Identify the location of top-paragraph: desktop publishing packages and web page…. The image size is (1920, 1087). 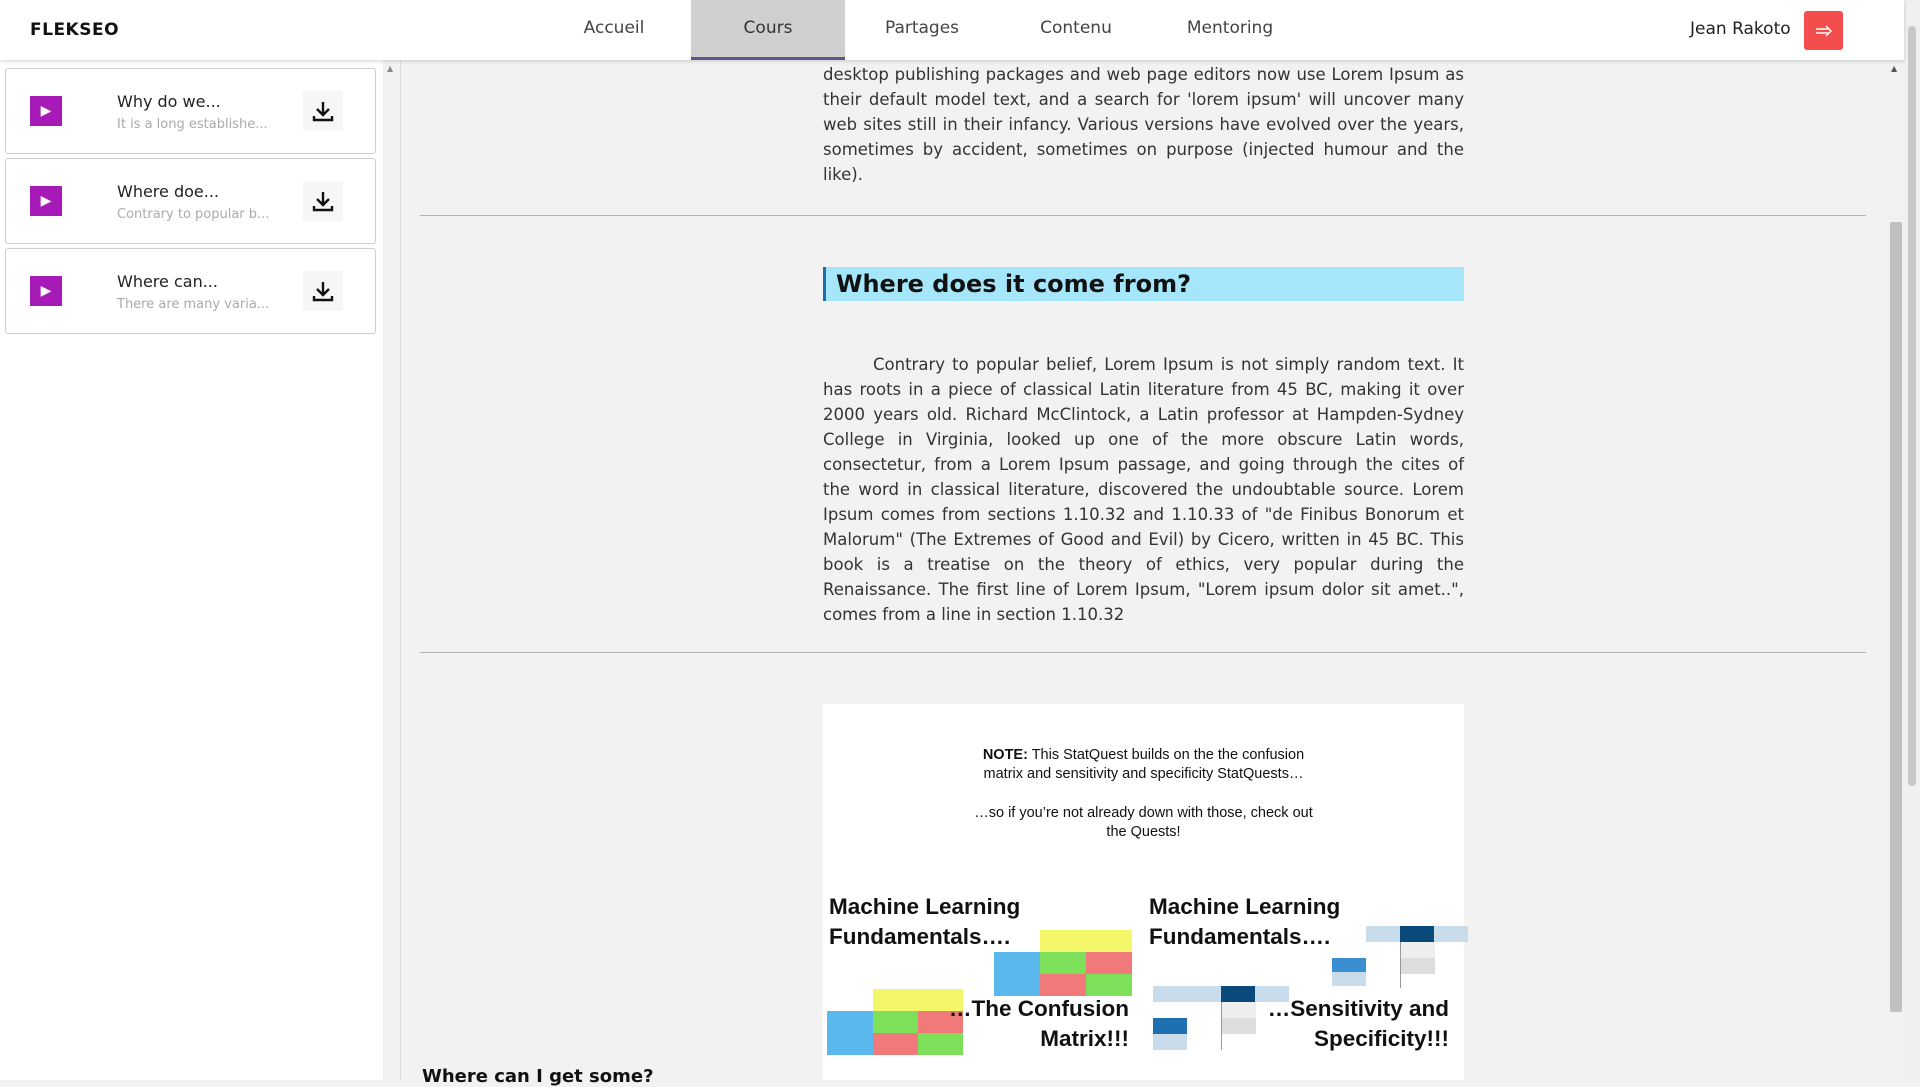
(1143, 124).